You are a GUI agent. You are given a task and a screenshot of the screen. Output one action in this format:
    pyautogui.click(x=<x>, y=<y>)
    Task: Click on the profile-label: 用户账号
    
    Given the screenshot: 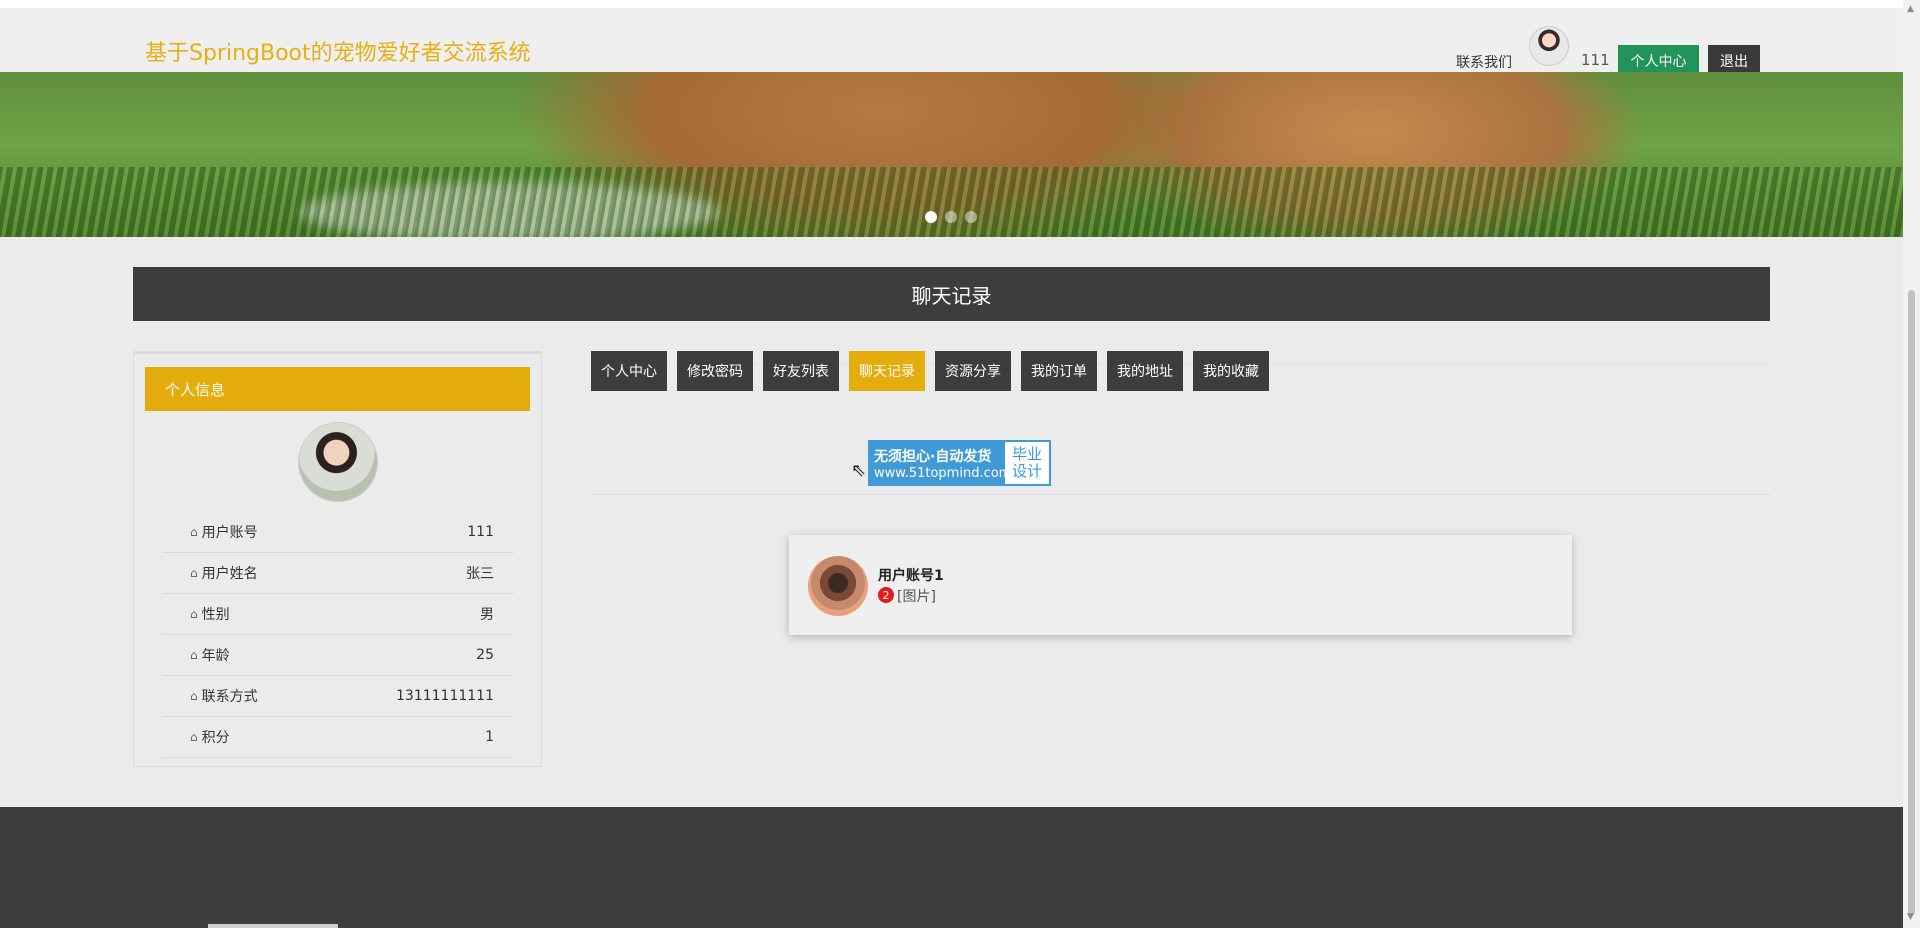 What is the action you would take?
    pyautogui.click(x=229, y=533)
    